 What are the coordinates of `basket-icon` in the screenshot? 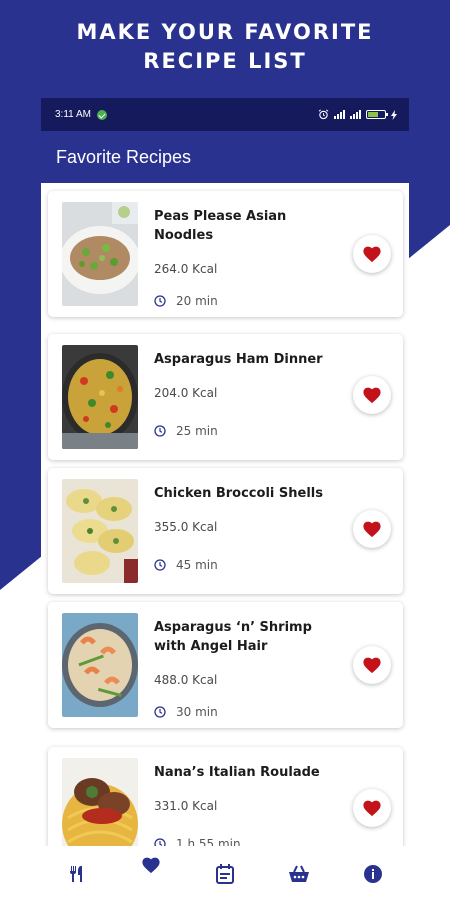 It's located at (299, 873).